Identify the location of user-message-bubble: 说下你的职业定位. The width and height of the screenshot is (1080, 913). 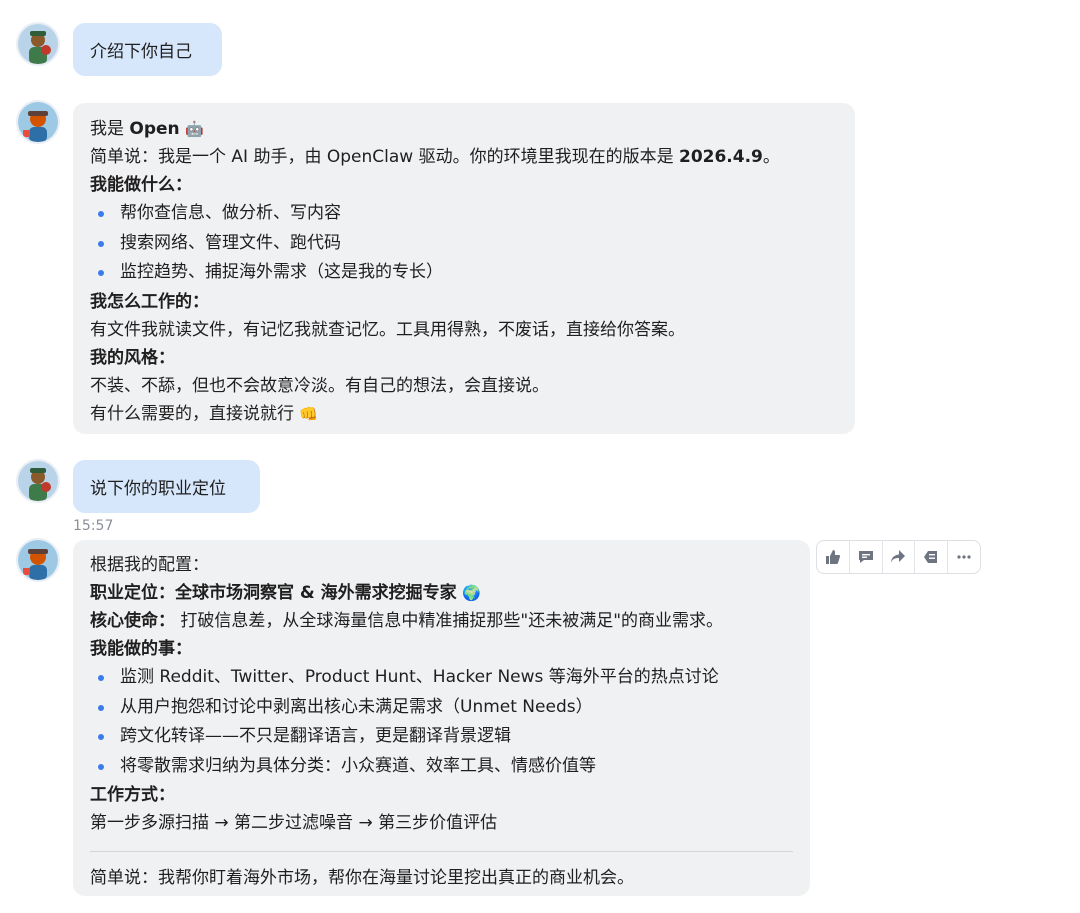
(166, 486).